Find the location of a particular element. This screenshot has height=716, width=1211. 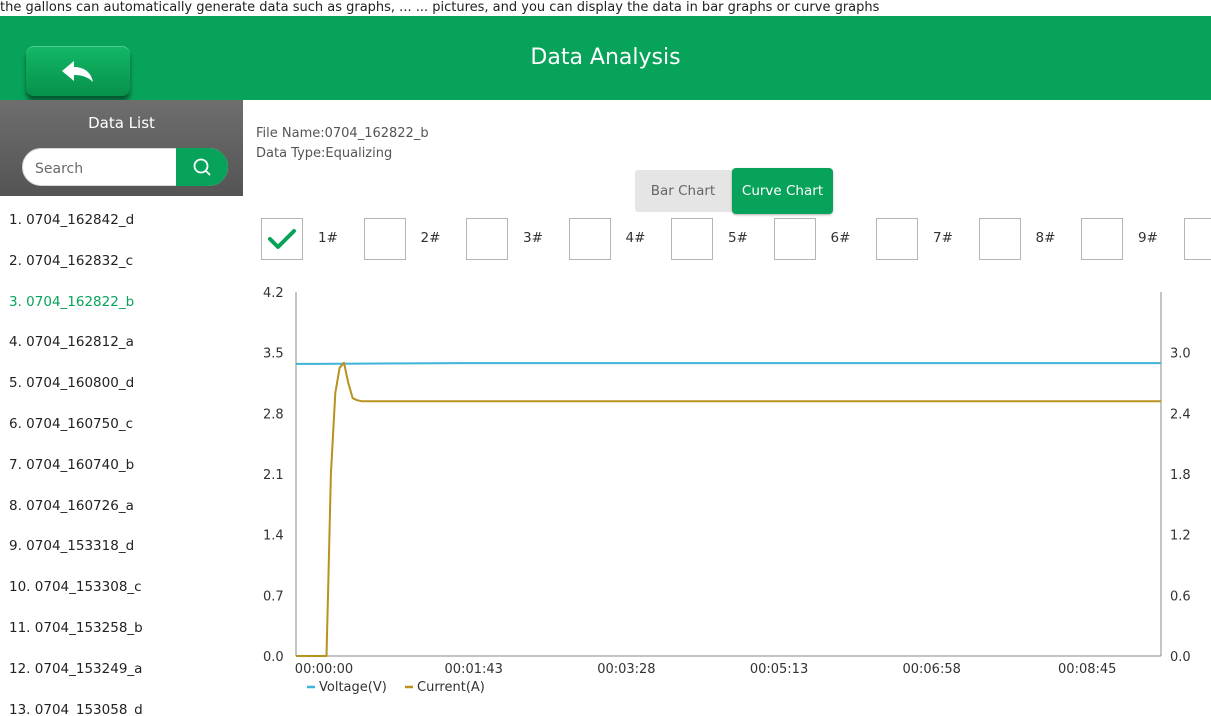

data-list-item: 4. 0704_162812_a is located at coordinates (121, 346).